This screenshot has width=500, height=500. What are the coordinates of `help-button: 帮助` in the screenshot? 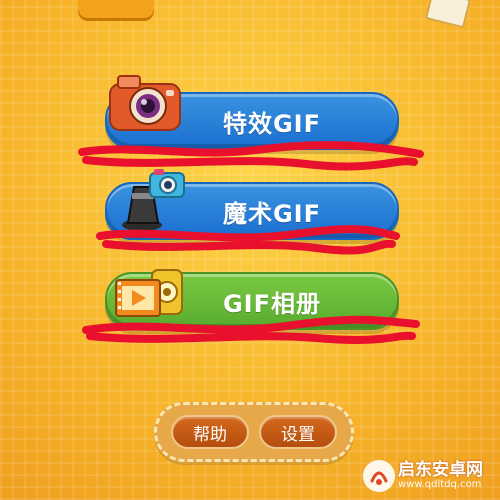 It's located at (210, 432).